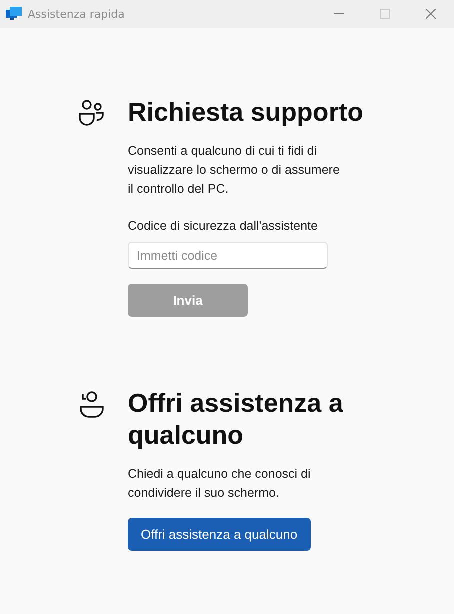 The width and height of the screenshot is (454, 614). What do you see at coordinates (385, 14) in the screenshot?
I see `maximize-icon` at bounding box center [385, 14].